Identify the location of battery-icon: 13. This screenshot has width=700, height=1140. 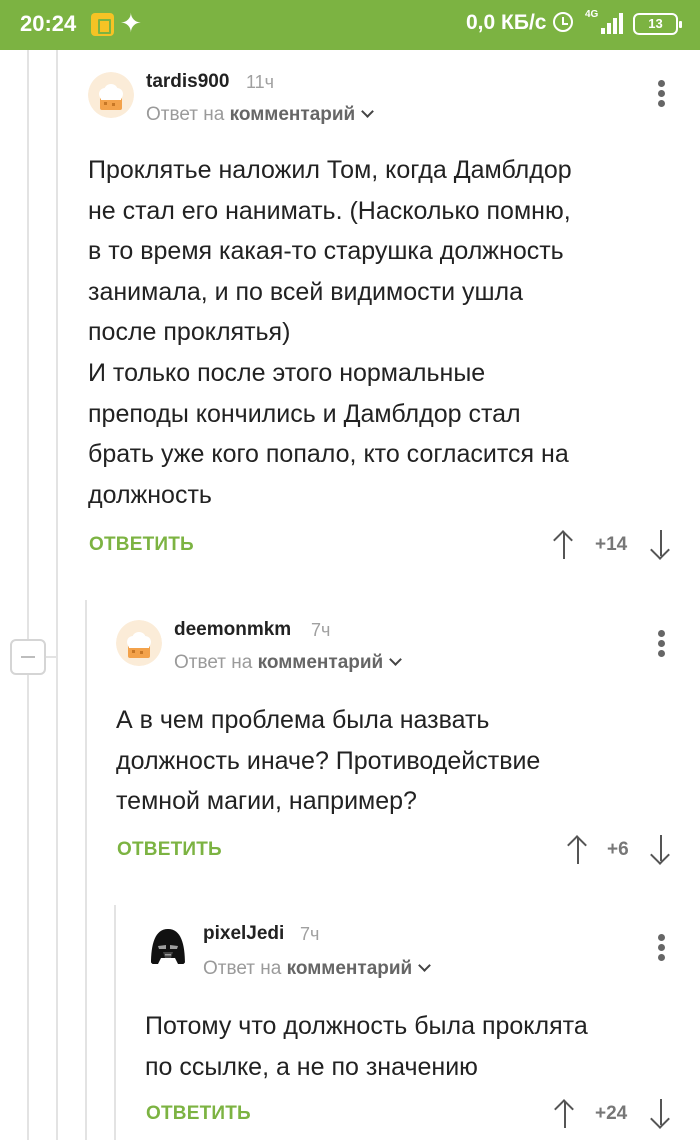
(657, 24).